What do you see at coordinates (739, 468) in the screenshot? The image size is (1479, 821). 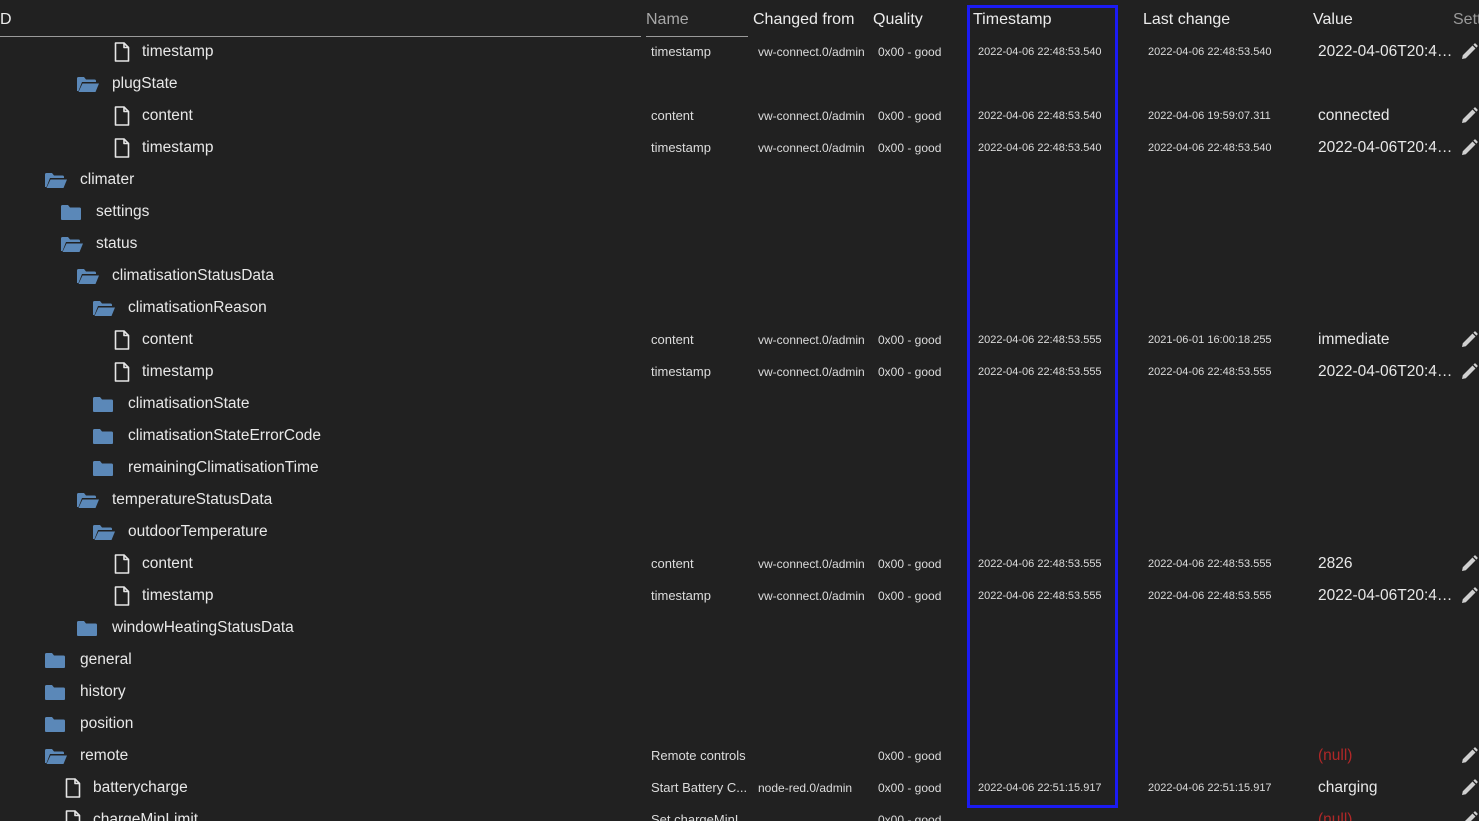 I see `table-row: remainingClimatisationTime` at bounding box center [739, 468].